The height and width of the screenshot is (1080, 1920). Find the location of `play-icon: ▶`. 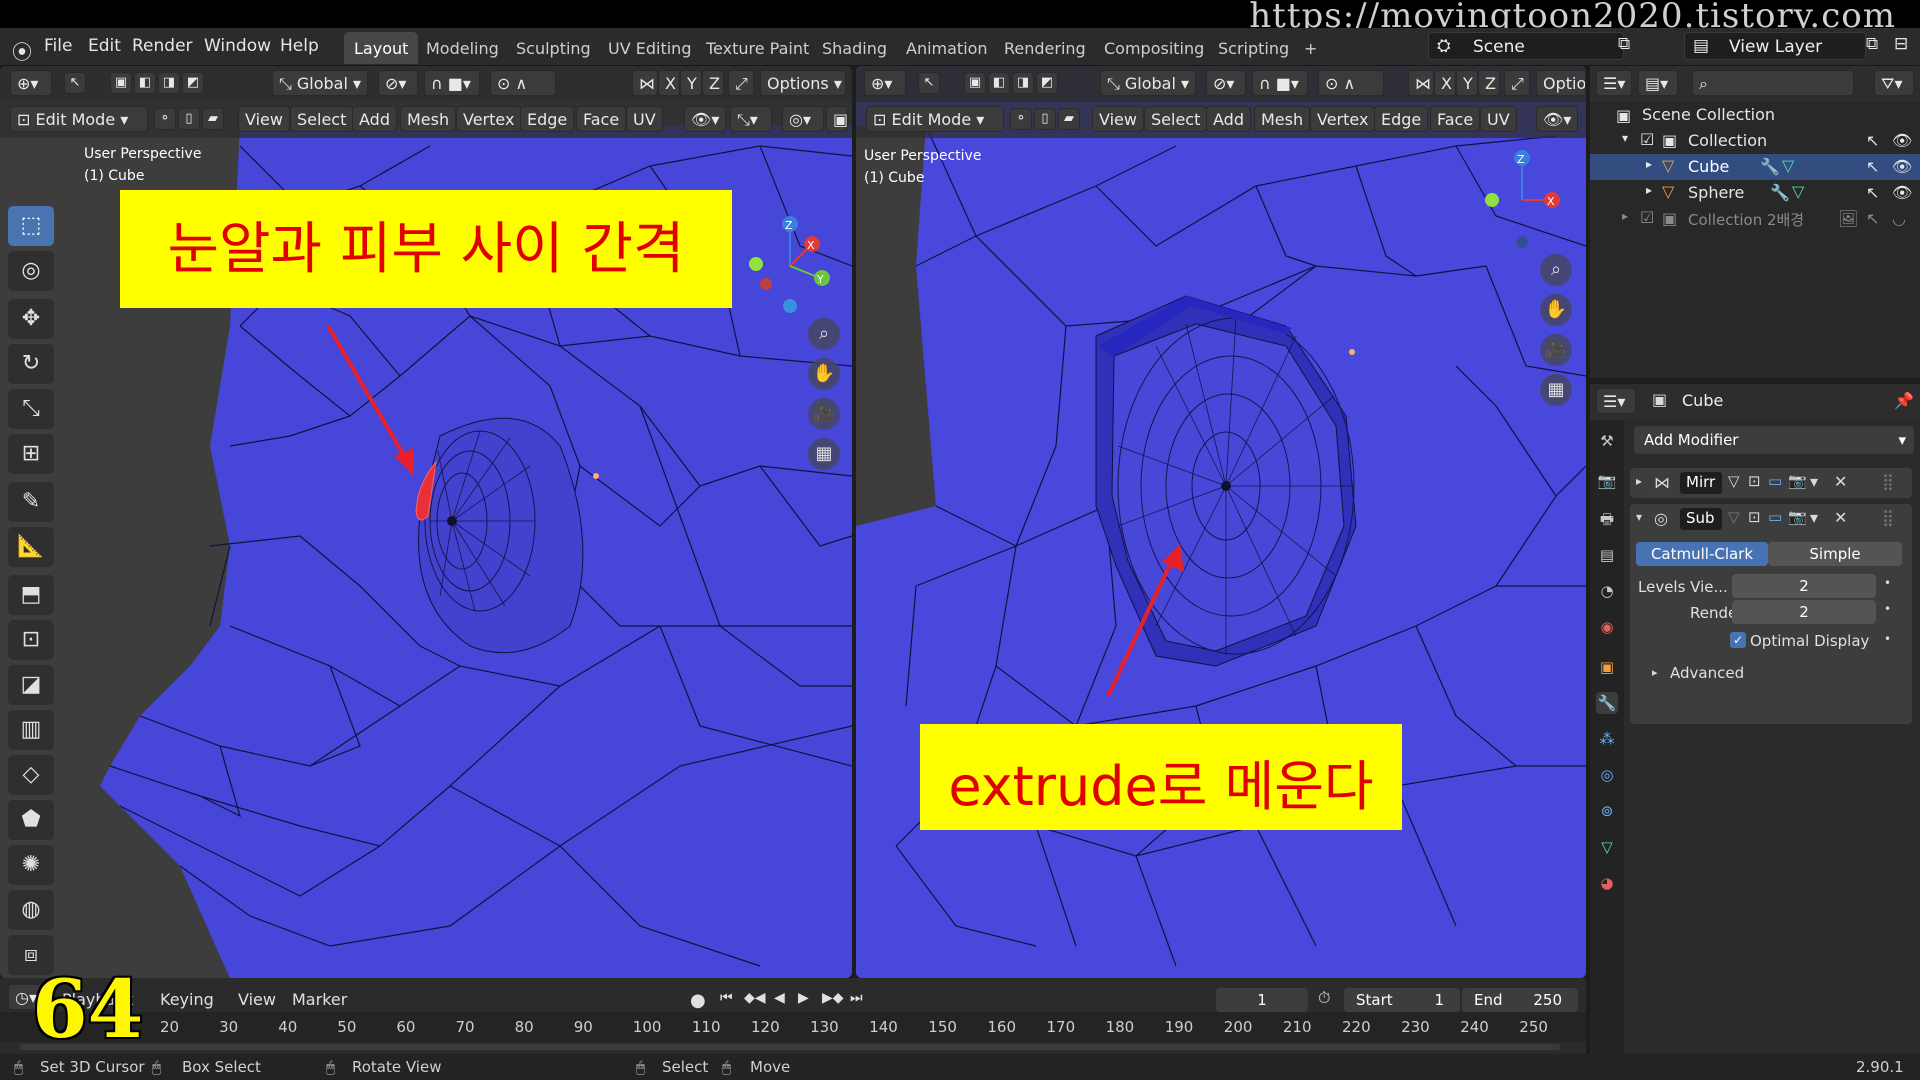

play-icon: ▶ is located at coordinates (803, 998).